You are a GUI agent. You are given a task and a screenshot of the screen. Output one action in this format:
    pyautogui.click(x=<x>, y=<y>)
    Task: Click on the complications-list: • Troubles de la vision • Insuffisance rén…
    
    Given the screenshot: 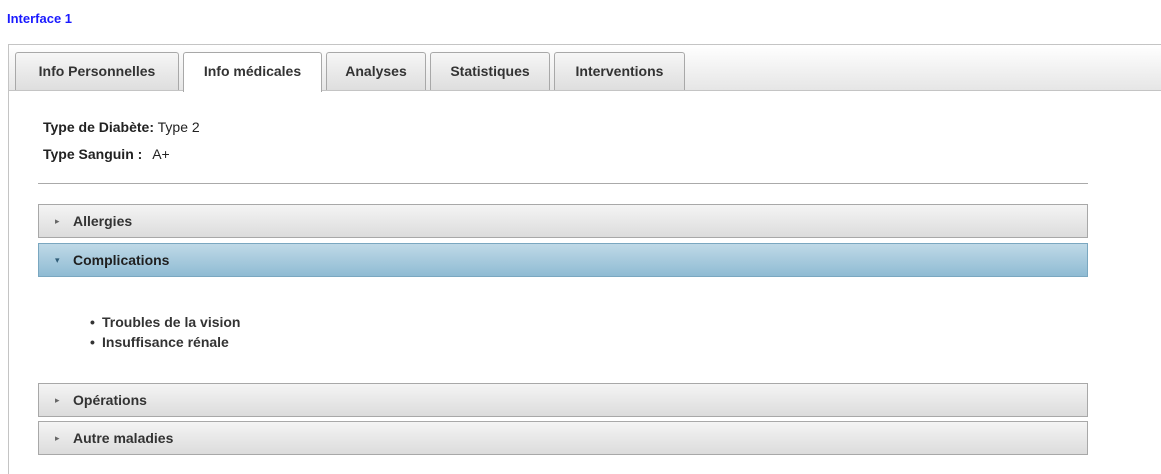 What is the action you would take?
    pyautogui.click(x=165, y=332)
    